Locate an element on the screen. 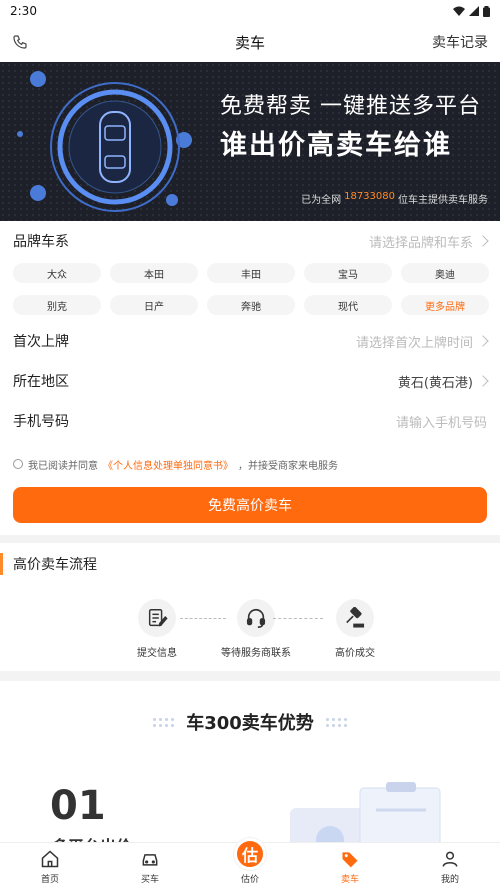 The image size is (500, 888). battery-icon is located at coordinates (486, 11).